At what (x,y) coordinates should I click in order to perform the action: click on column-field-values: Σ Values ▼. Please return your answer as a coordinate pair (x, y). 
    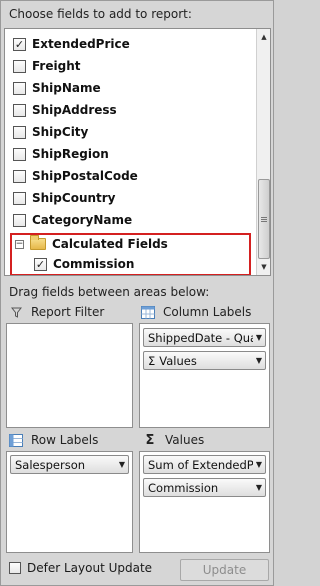
    Looking at the image, I should click on (204, 360).